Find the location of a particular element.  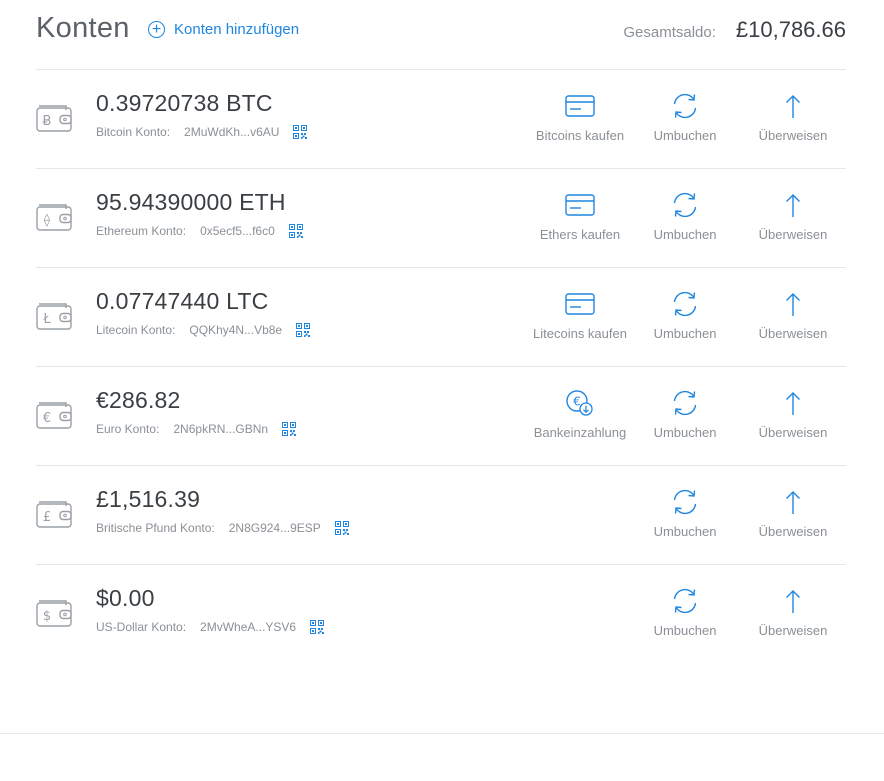

account-meta: Litecoin Konto: QQKhy4N...Vb8e is located at coordinates (203, 330).